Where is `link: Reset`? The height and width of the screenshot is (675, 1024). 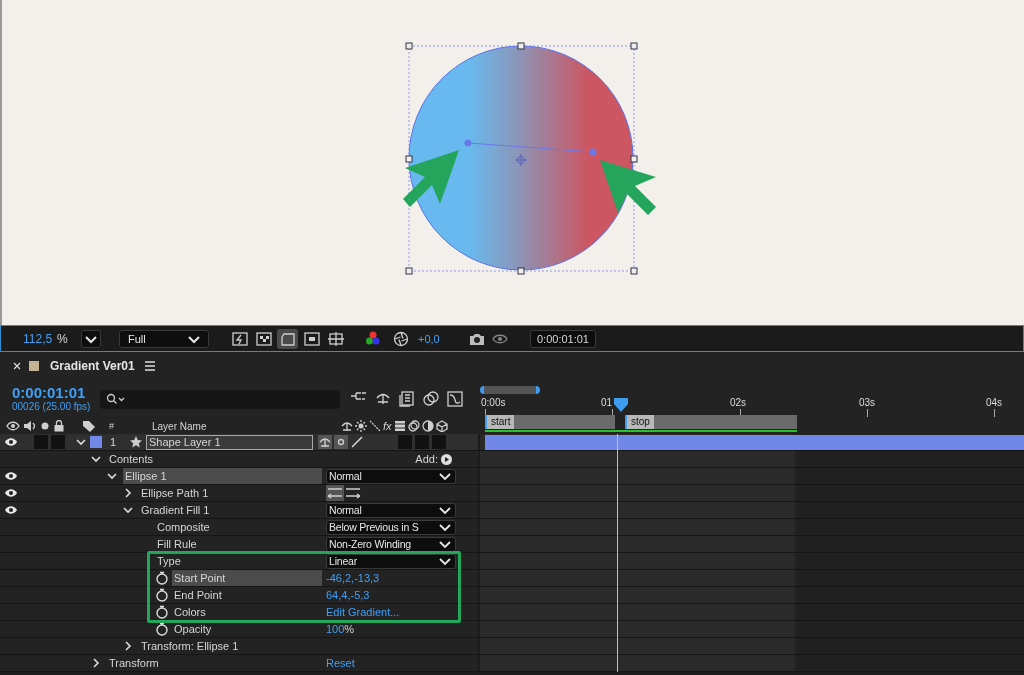
link: Reset is located at coordinates (340, 663).